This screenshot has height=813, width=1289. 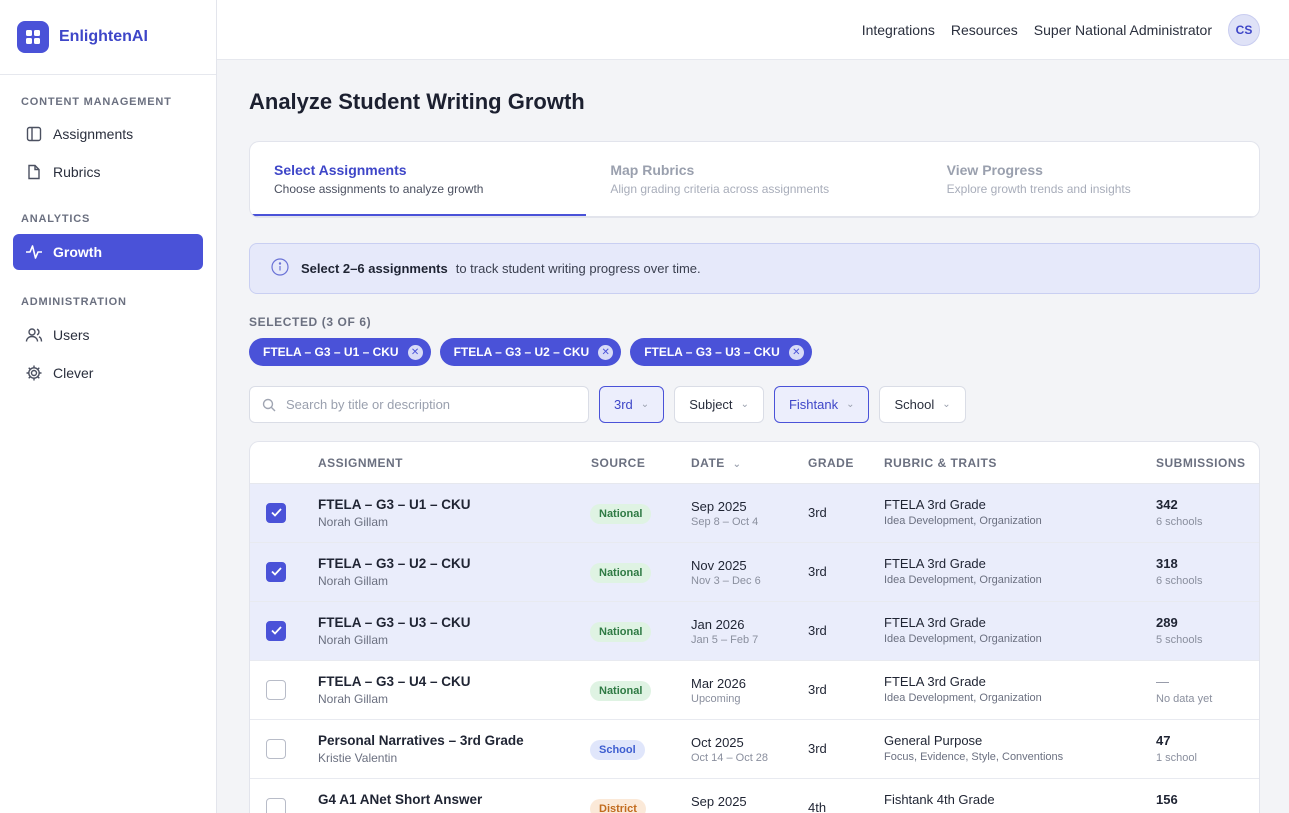 I want to click on sidebar-item-users: Users, so click(x=108, y=335).